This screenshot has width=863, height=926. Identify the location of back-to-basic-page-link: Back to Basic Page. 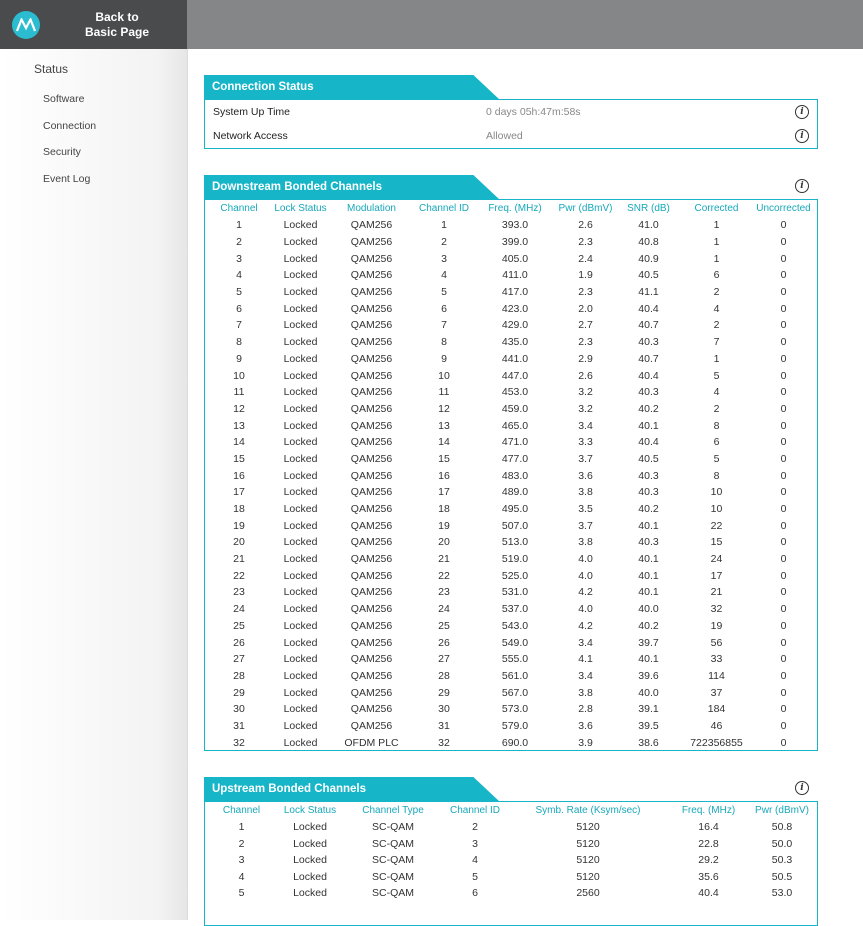
(117, 25).